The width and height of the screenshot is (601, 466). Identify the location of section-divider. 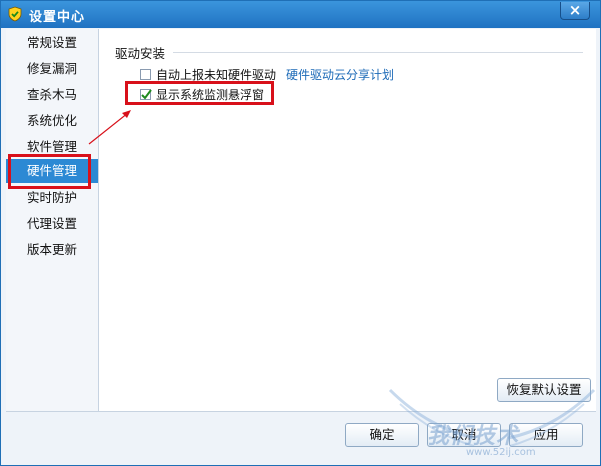
(378, 52).